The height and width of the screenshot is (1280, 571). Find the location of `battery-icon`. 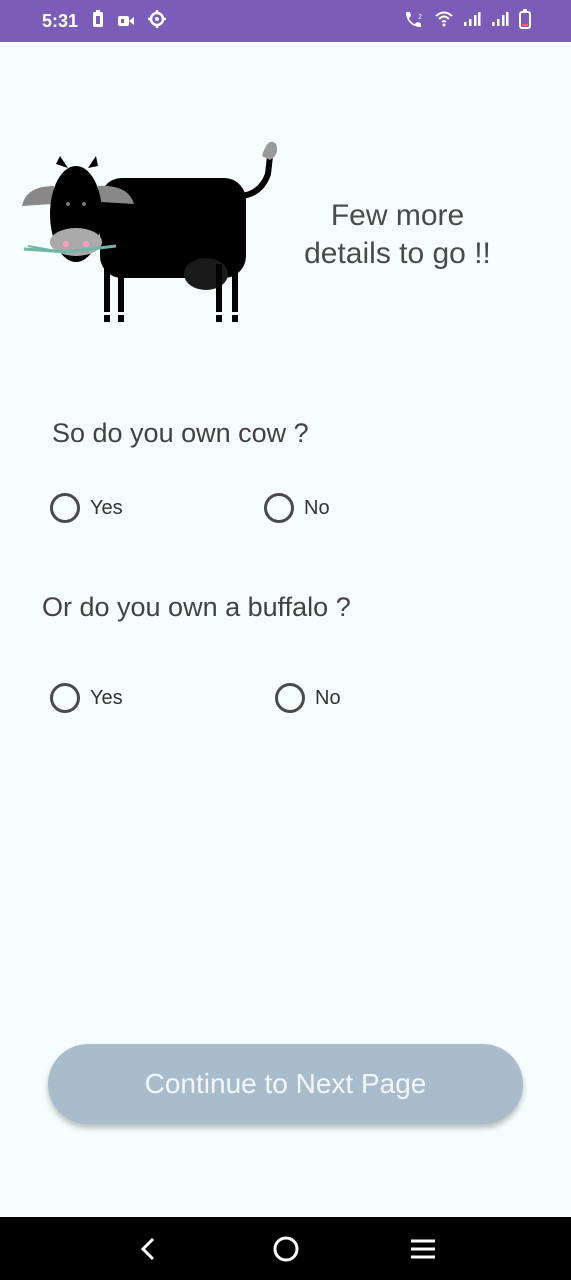

battery-icon is located at coordinates (525, 21).